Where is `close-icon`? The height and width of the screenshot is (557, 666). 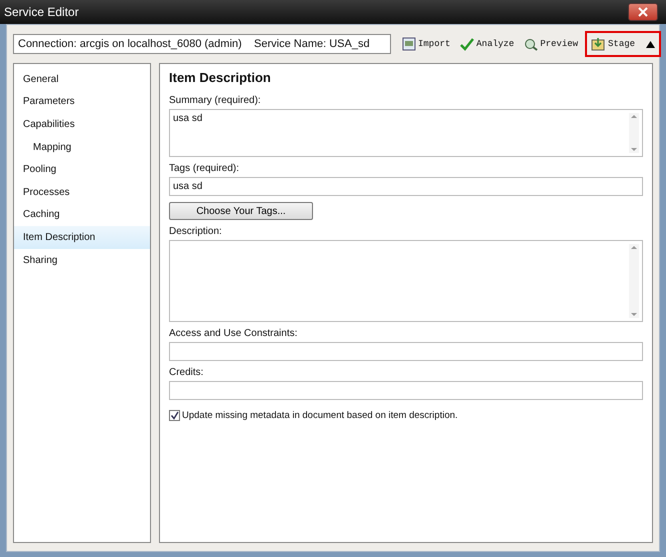 close-icon is located at coordinates (643, 12).